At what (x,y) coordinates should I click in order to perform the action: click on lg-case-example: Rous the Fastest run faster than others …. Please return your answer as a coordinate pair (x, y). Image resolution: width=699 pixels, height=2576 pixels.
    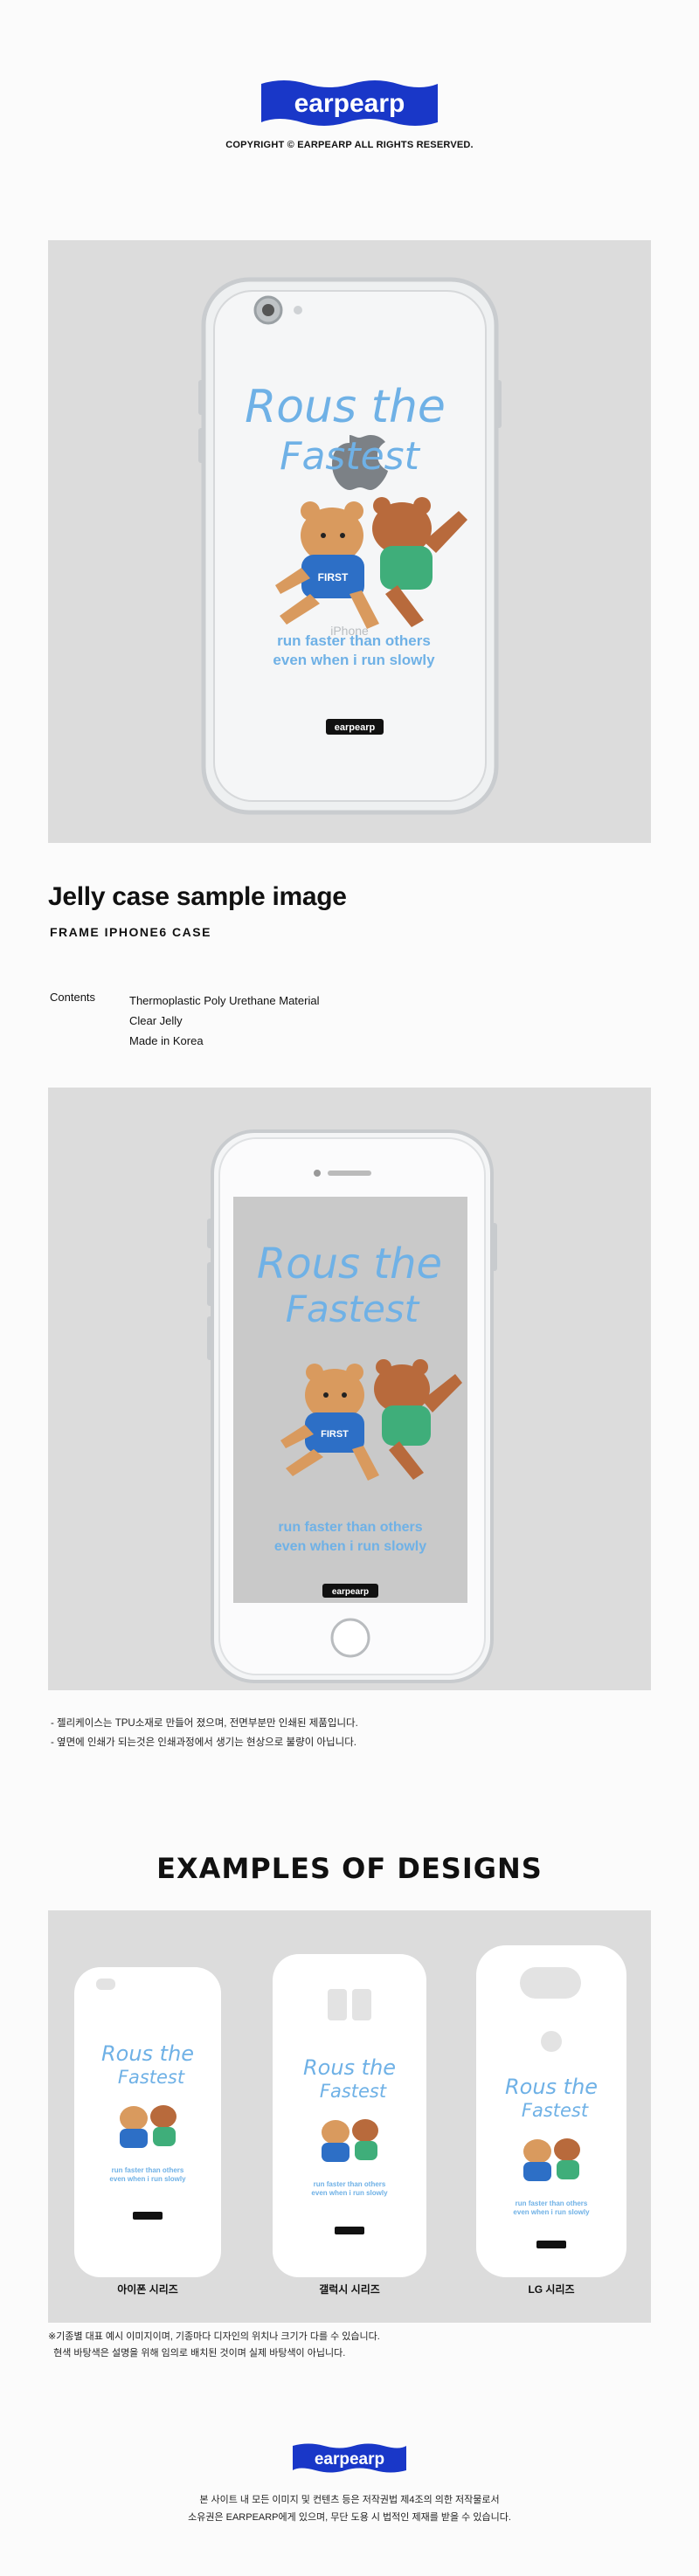
    Looking at the image, I should click on (551, 2111).